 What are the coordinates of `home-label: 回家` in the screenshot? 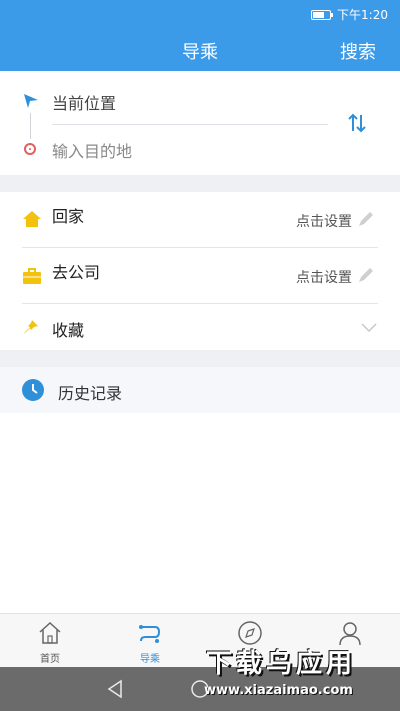 It's located at (68, 216).